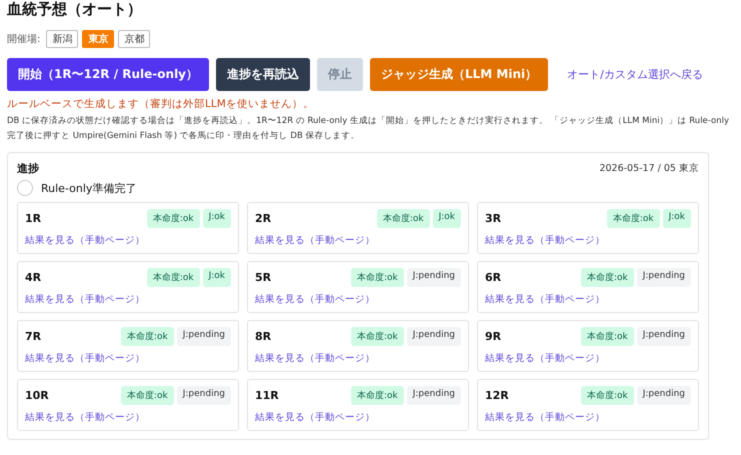 This screenshot has width=741, height=455. I want to click on race-number: 2R, so click(263, 218).